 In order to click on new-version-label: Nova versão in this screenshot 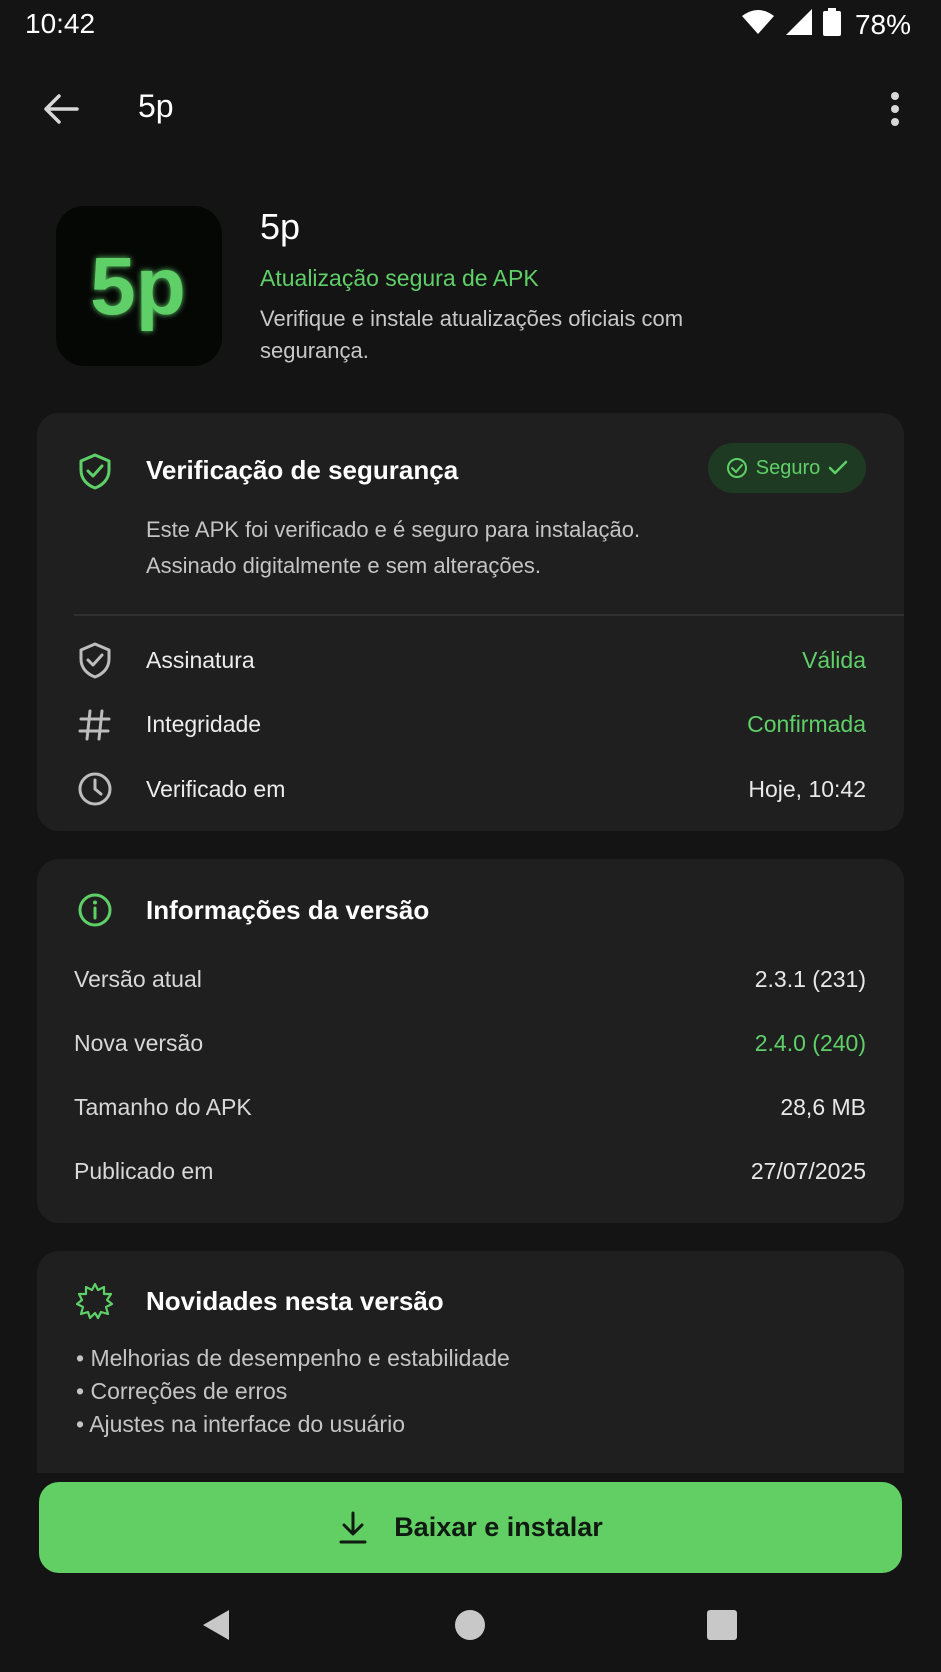, I will do `click(139, 1043)`.